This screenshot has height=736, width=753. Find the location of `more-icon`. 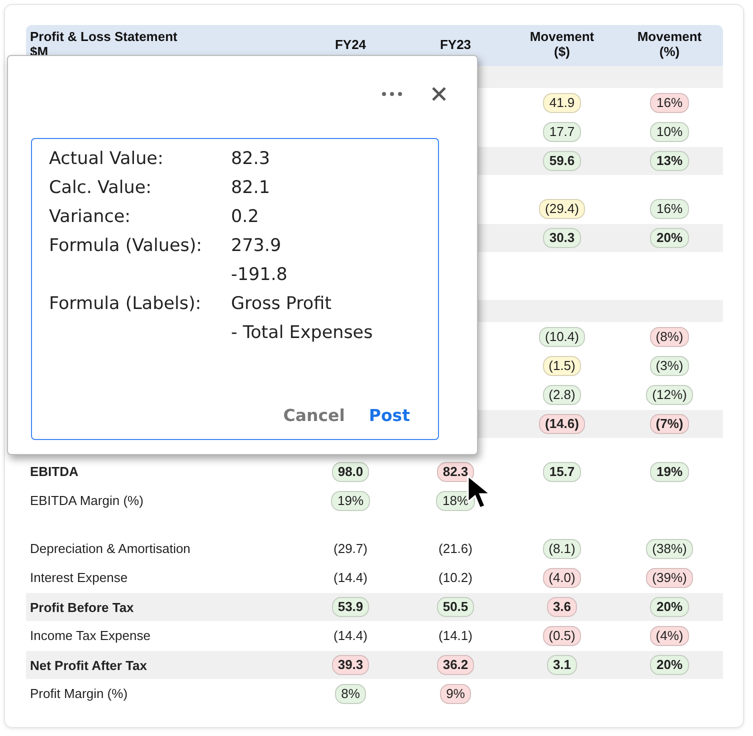

more-icon is located at coordinates (392, 94).